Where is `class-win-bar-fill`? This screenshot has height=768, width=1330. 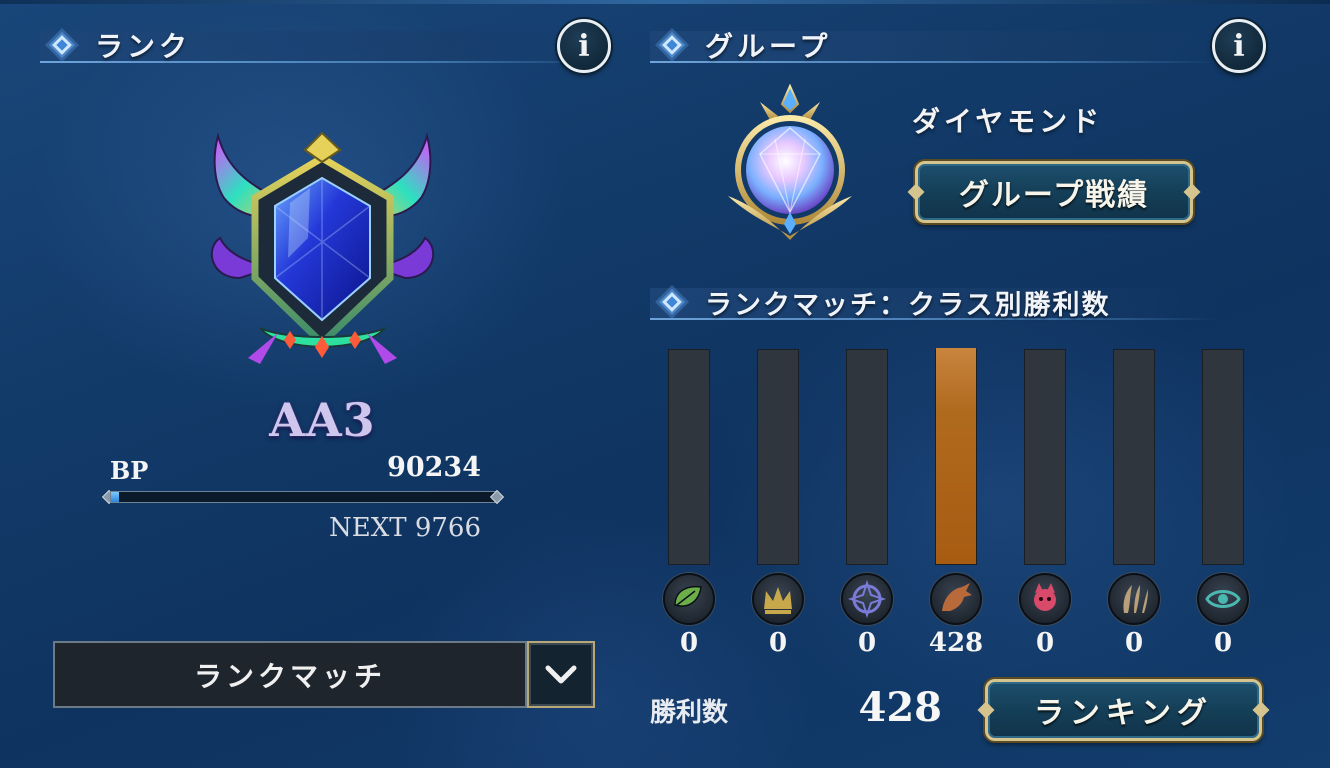 class-win-bar-fill is located at coordinates (956, 456).